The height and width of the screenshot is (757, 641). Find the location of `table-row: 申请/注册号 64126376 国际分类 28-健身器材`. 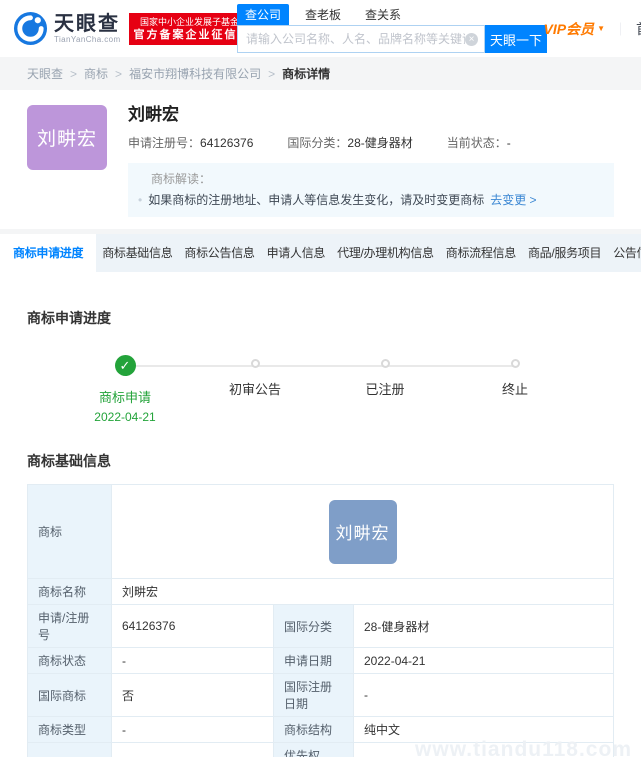

table-row: 申请/注册号 64126376 国际分类 28-健身器材 is located at coordinates (320, 626).